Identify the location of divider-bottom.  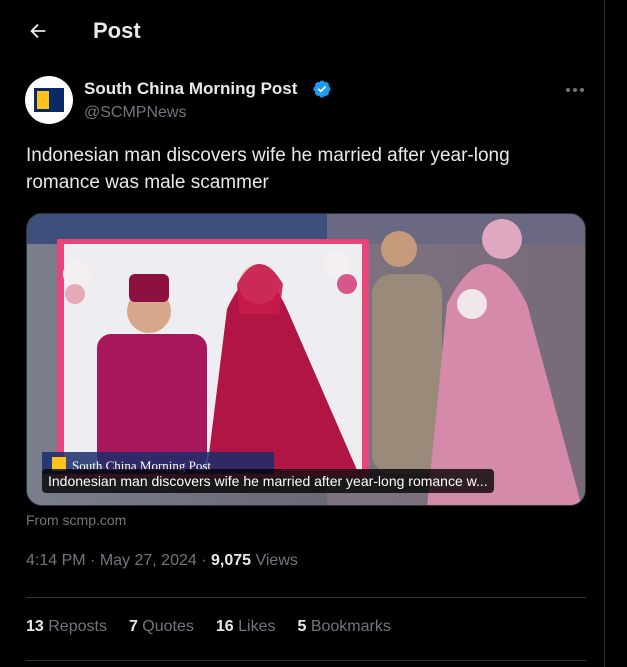
(306, 660).